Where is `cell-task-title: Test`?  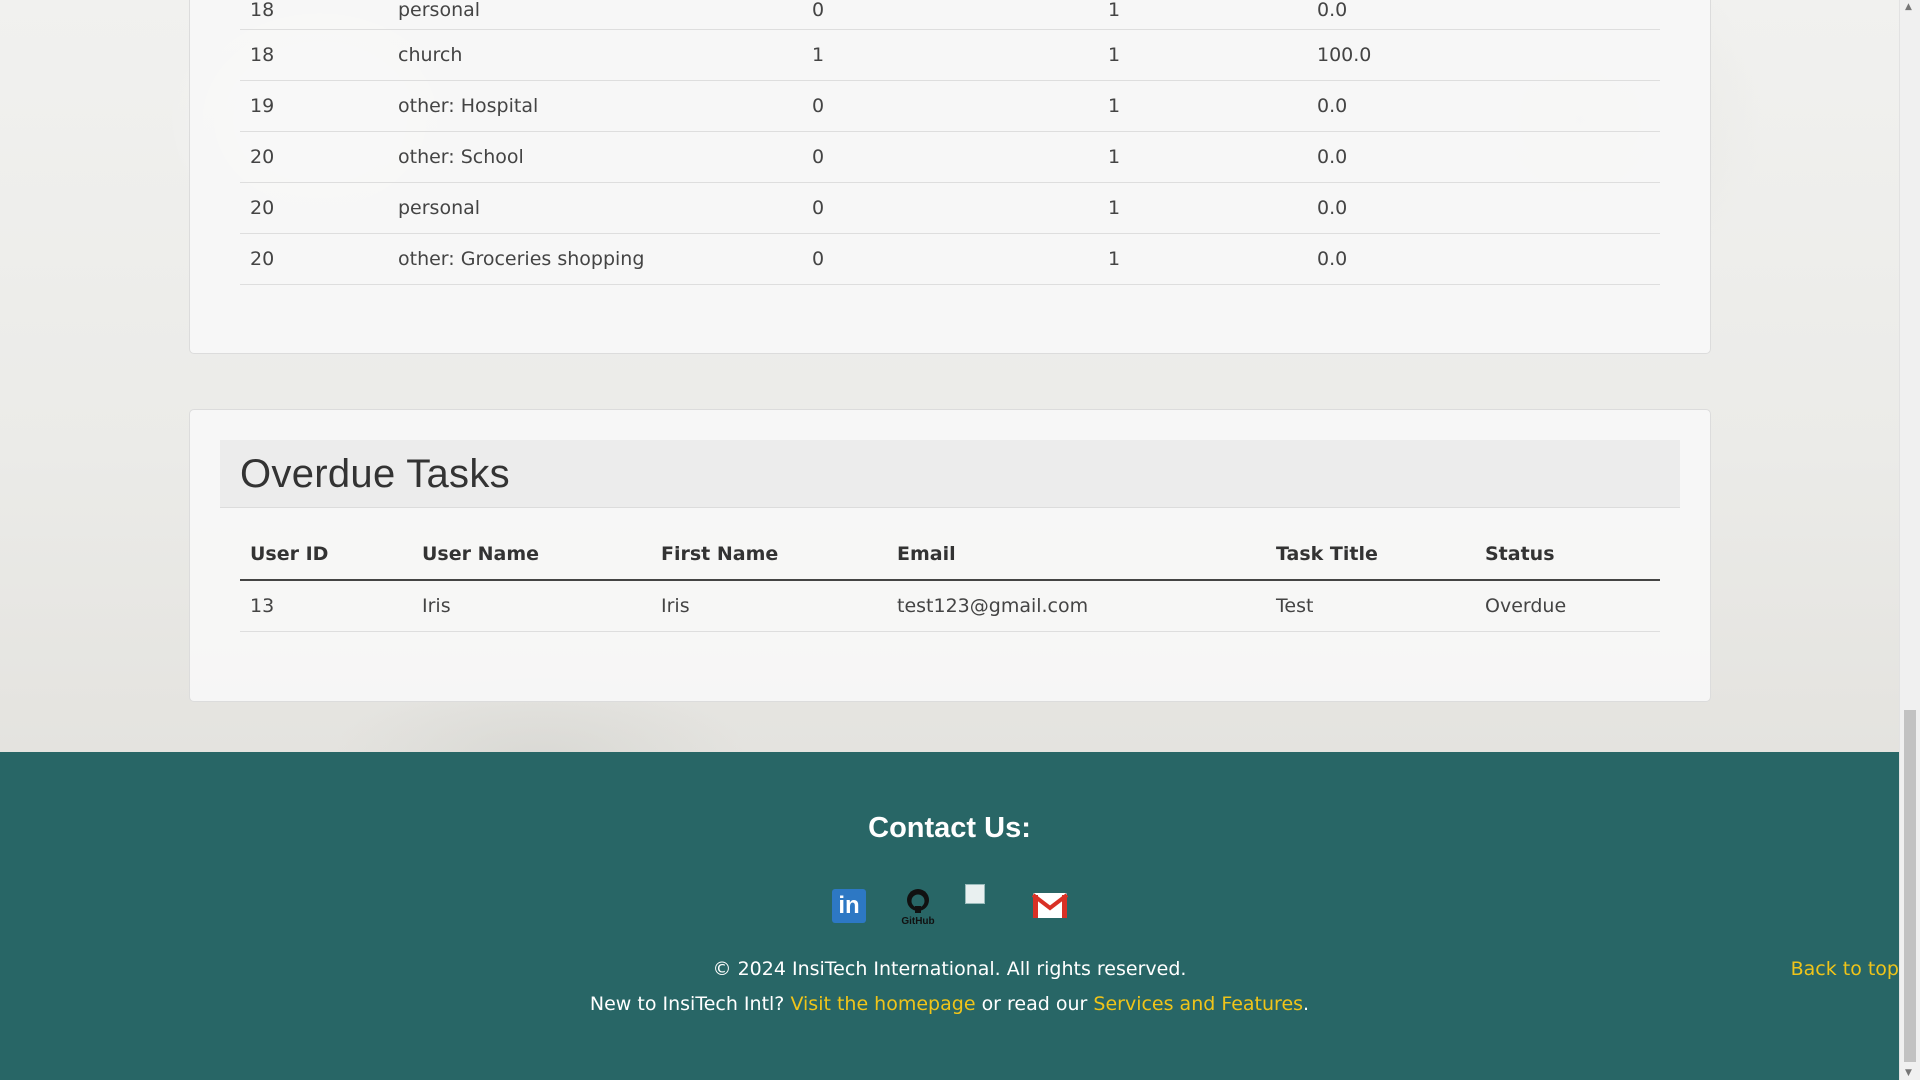 cell-task-title: Test is located at coordinates (1295, 605).